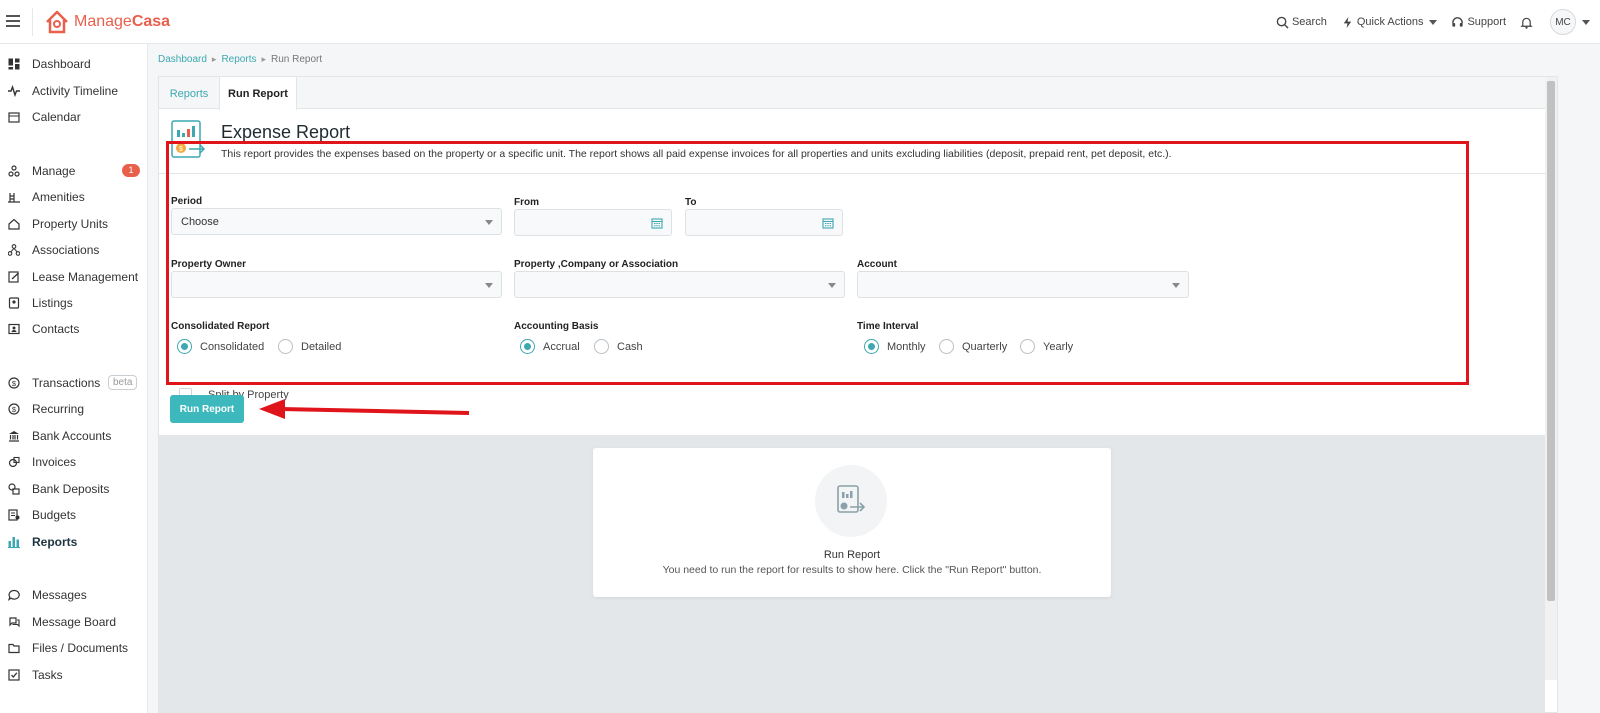 The height and width of the screenshot is (713, 1600). Describe the element at coordinates (58, 409) in the screenshot. I see `sidebar-item-label: Recurring` at that location.